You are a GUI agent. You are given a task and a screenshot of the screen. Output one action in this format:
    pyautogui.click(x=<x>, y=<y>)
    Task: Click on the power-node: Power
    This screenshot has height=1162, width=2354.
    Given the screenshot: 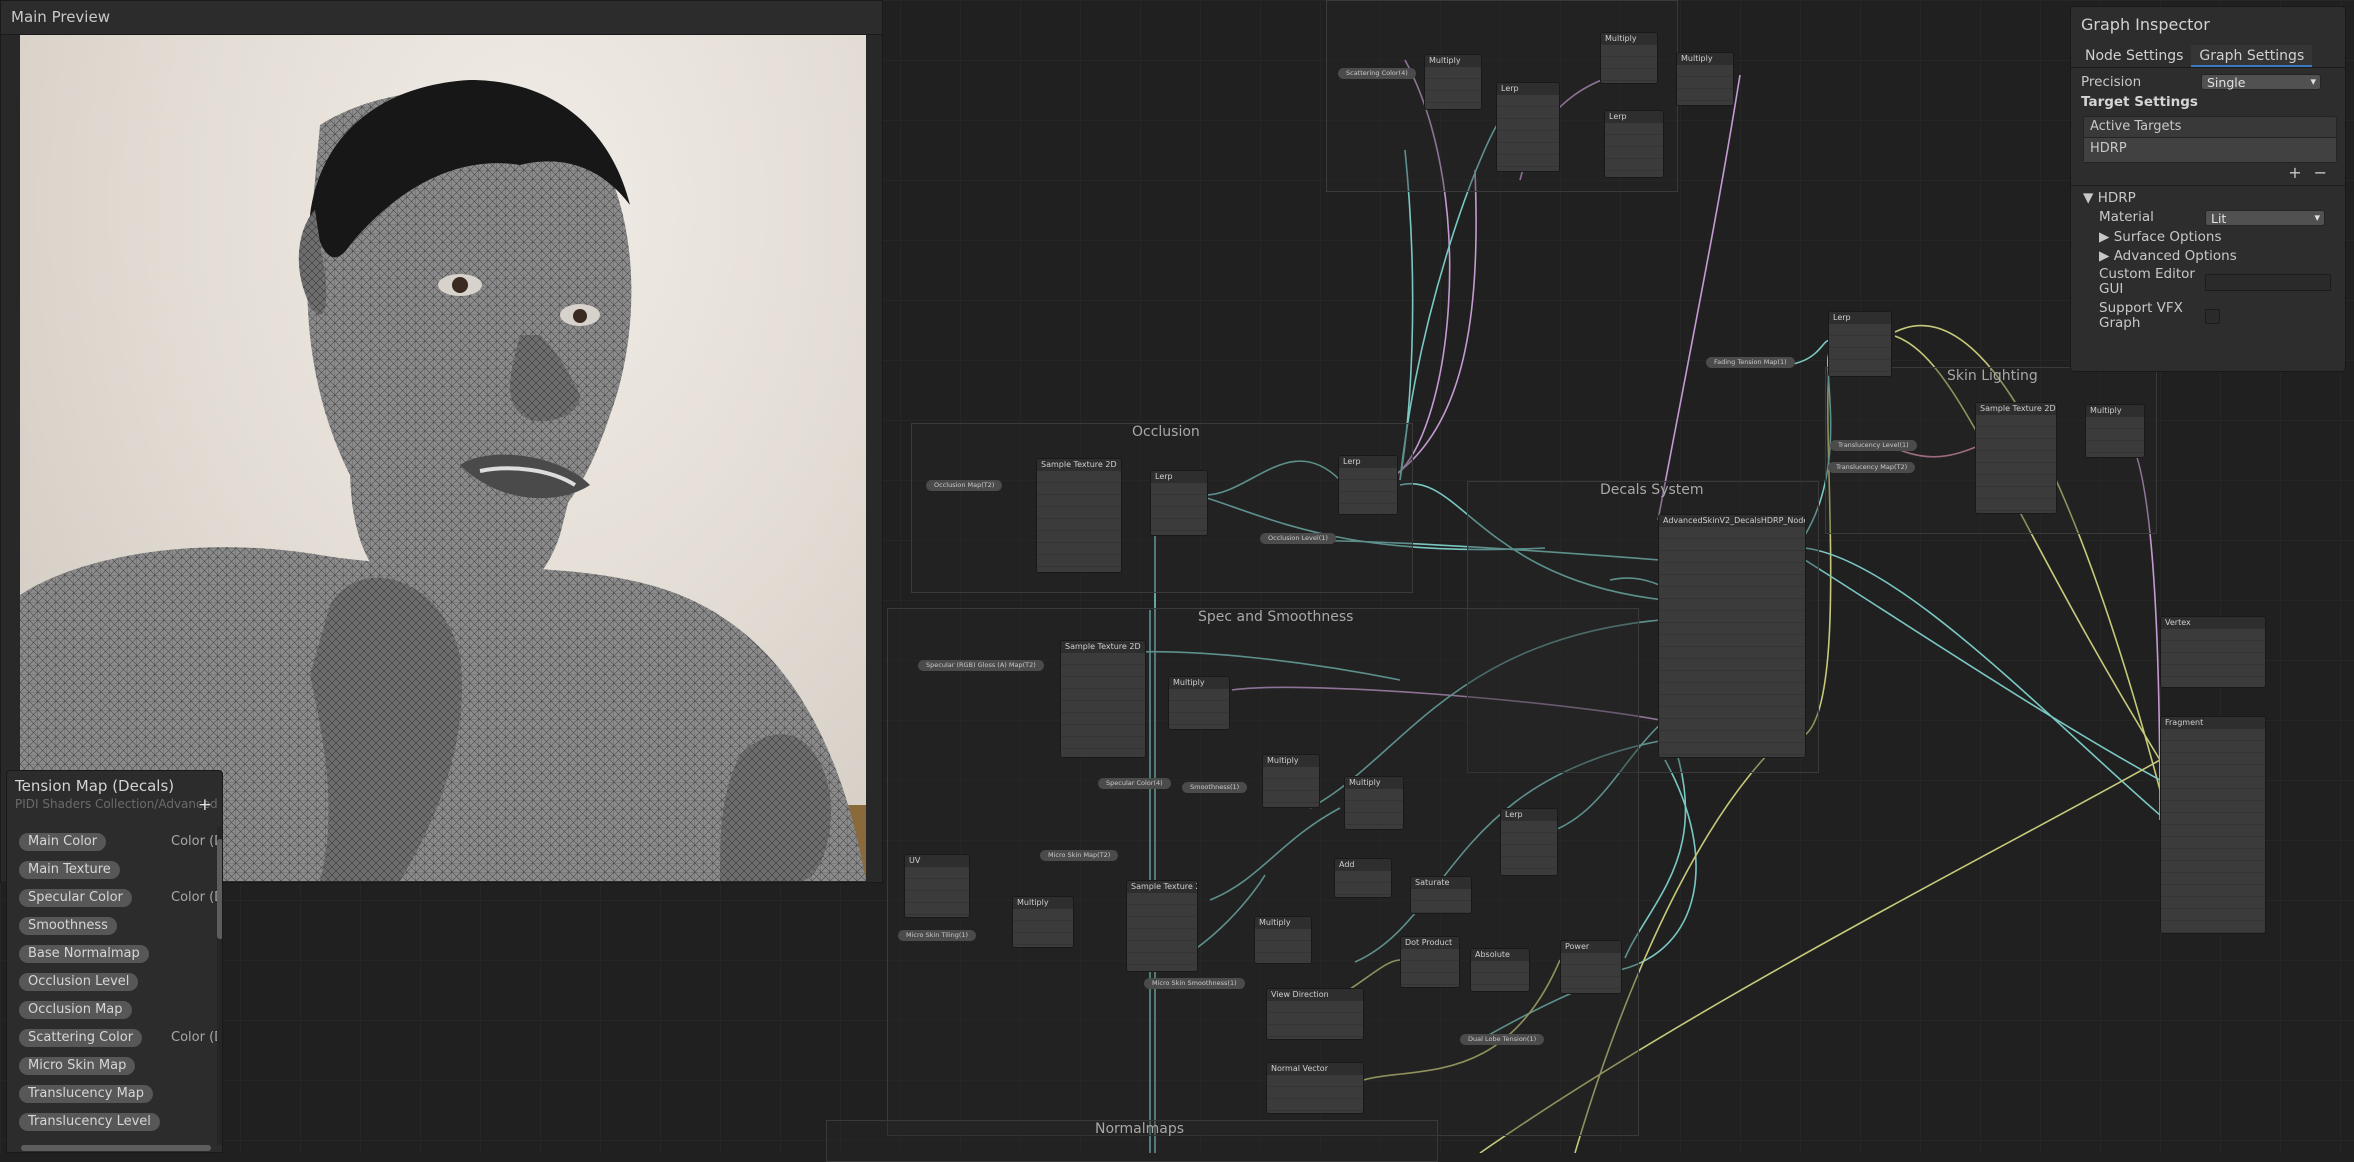 What is the action you would take?
    pyautogui.click(x=1591, y=967)
    